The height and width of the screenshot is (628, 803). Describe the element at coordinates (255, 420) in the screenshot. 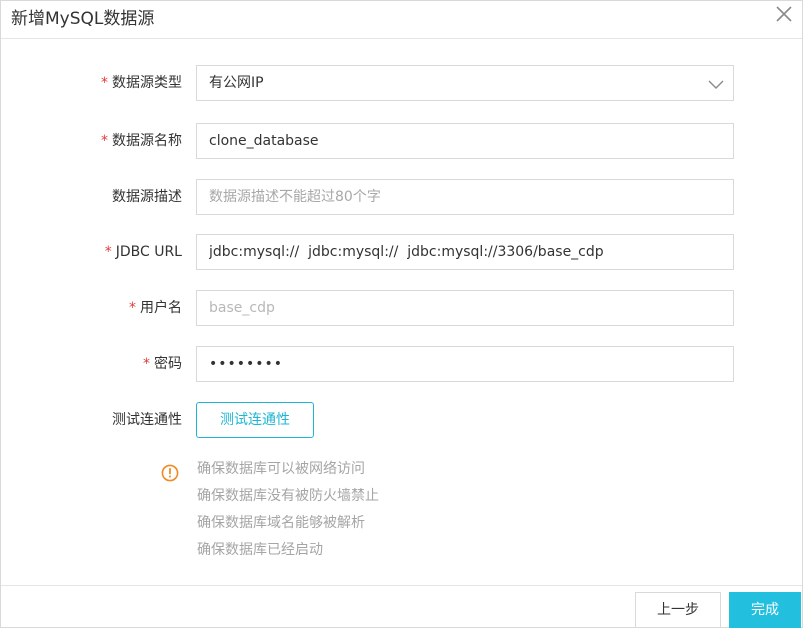

I see `test-connectivity-button: 测试连通性` at that location.